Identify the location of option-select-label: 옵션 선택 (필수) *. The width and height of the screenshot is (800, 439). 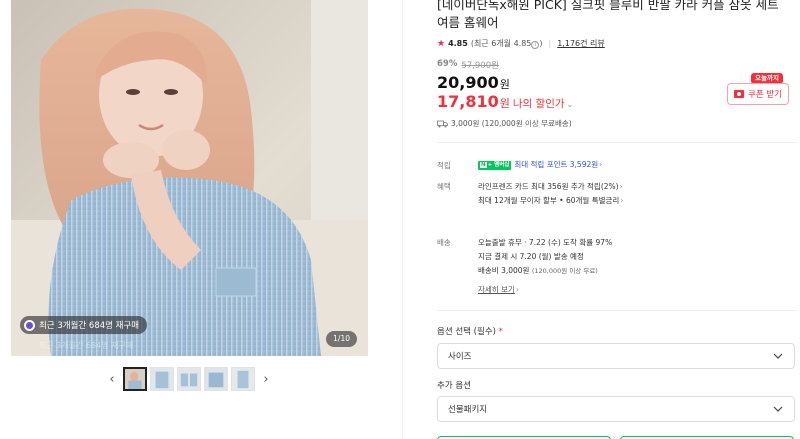
(470, 332).